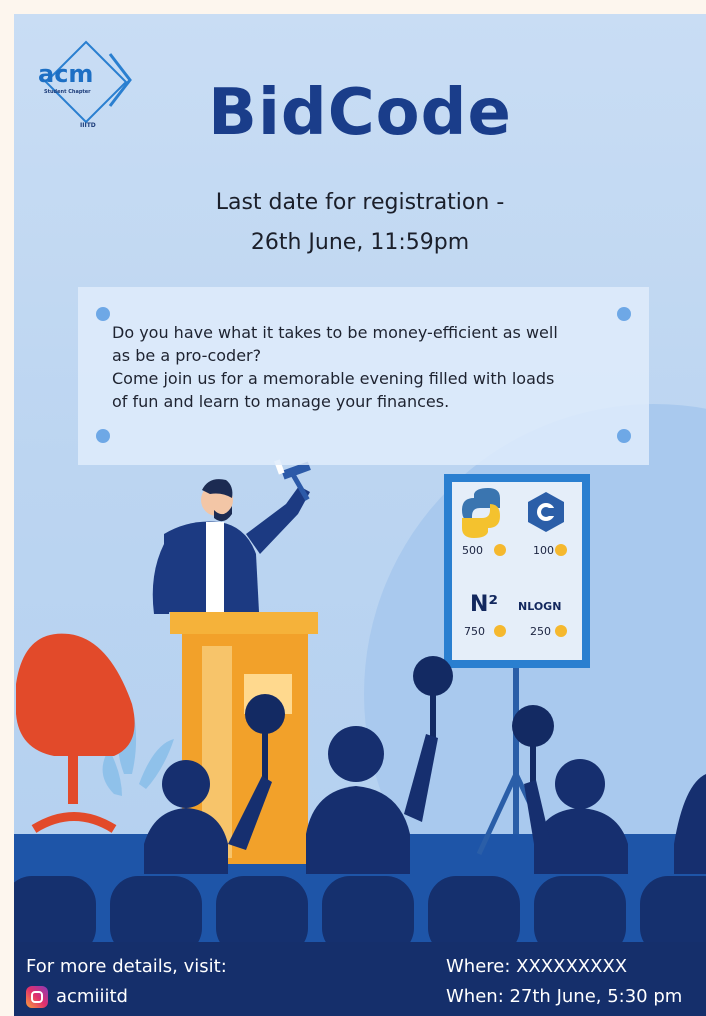 Image resolution: width=706 pixels, height=1016 pixels. Describe the element at coordinates (540, 606) in the screenshot. I see `board-label-nlogn: NLOGN` at that location.